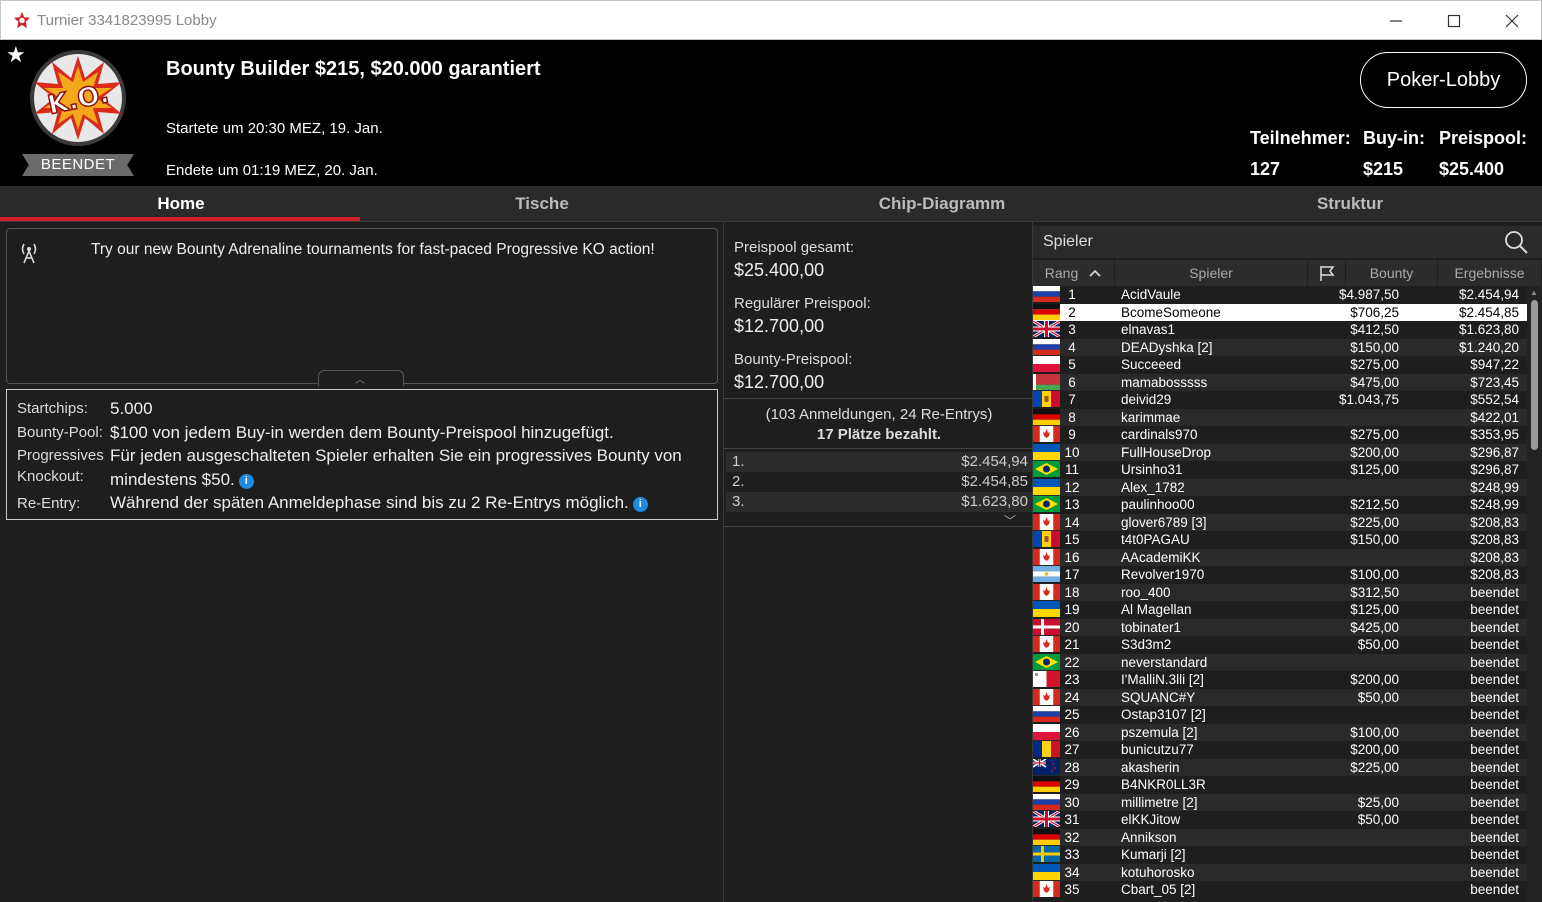  What do you see at coordinates (1072, 294) in the screenshot?
I see `player-rank: 1` at bounding box center [1072, 294].